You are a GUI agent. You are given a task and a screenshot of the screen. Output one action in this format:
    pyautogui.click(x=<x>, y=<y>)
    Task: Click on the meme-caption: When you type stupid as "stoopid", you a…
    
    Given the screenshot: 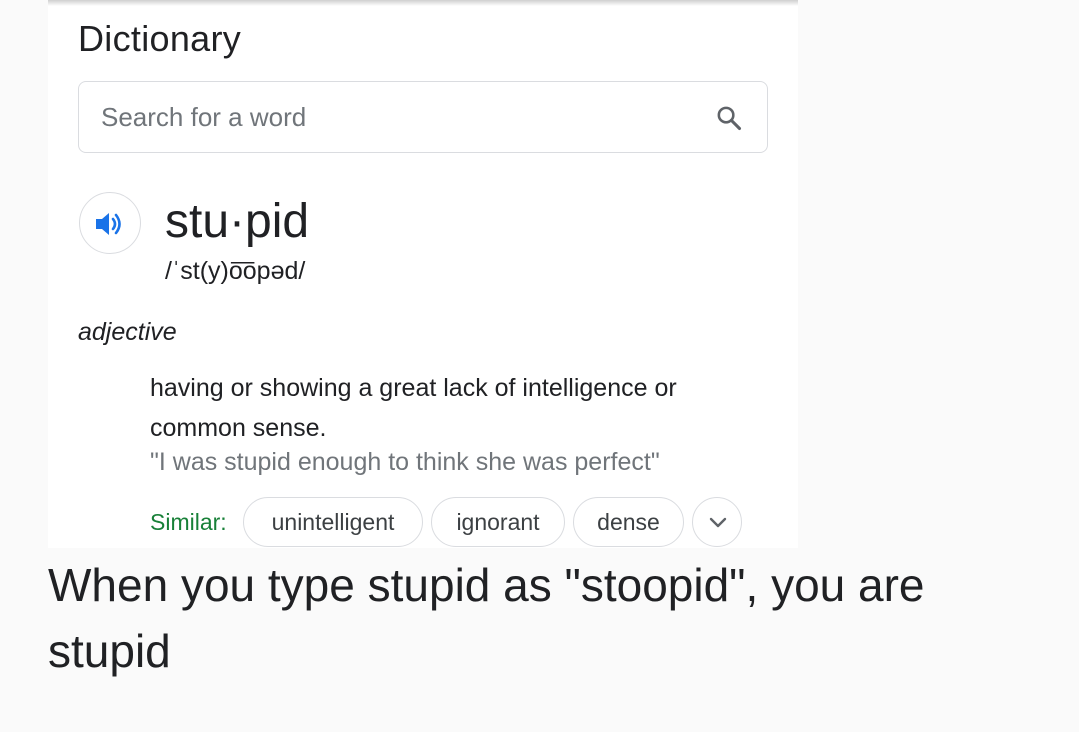 What is the action you would take?
    pyautogui.click(x=486, y=618)
    